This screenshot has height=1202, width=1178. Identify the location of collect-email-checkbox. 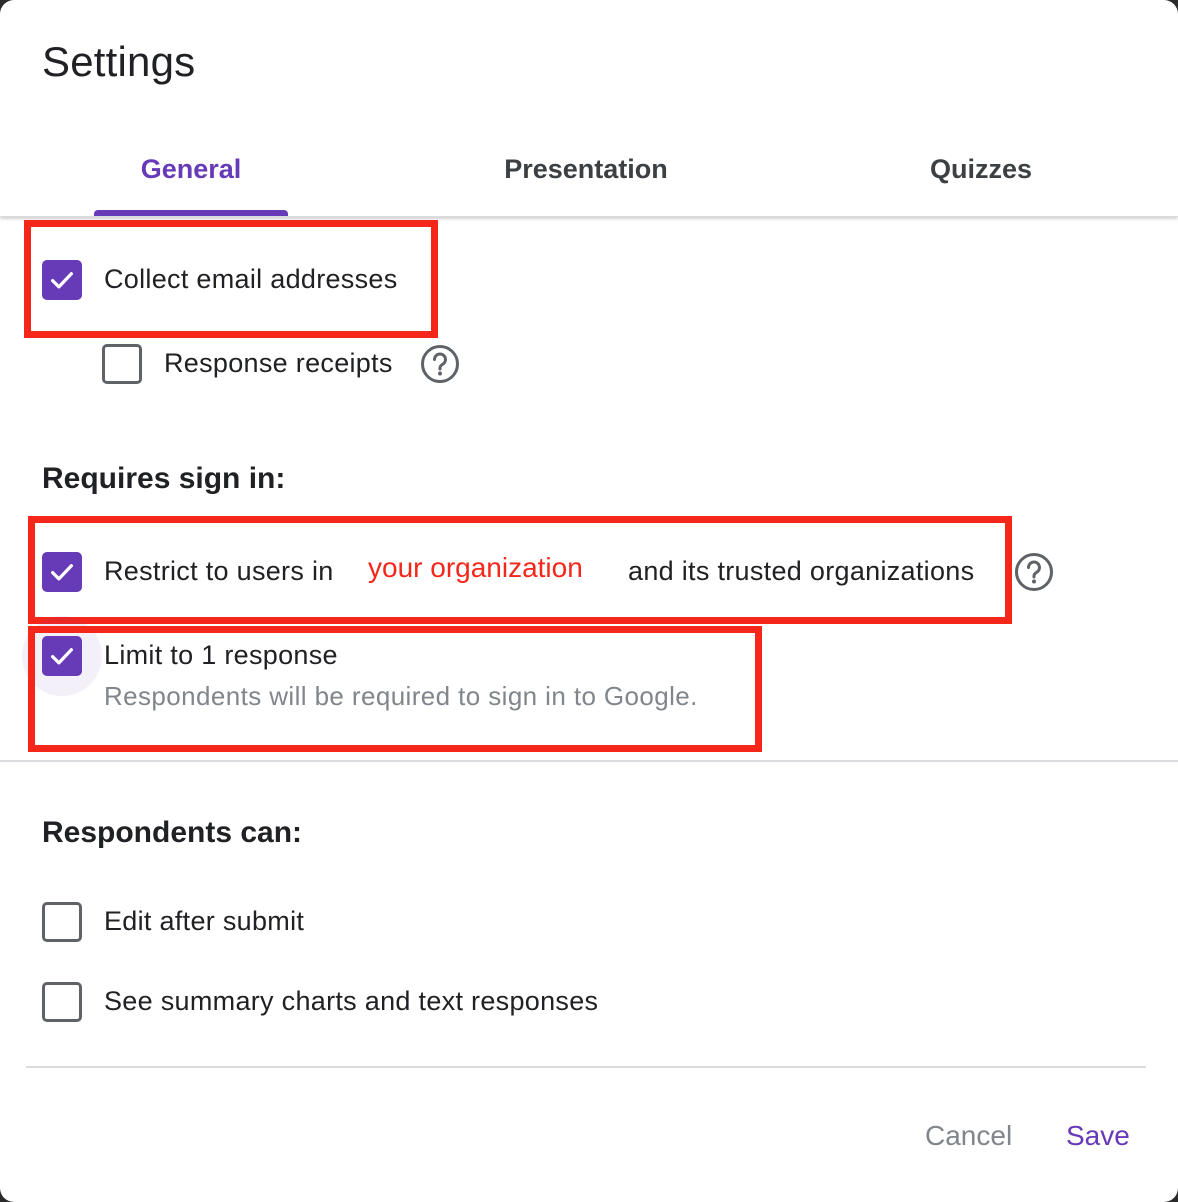
(62, 280).